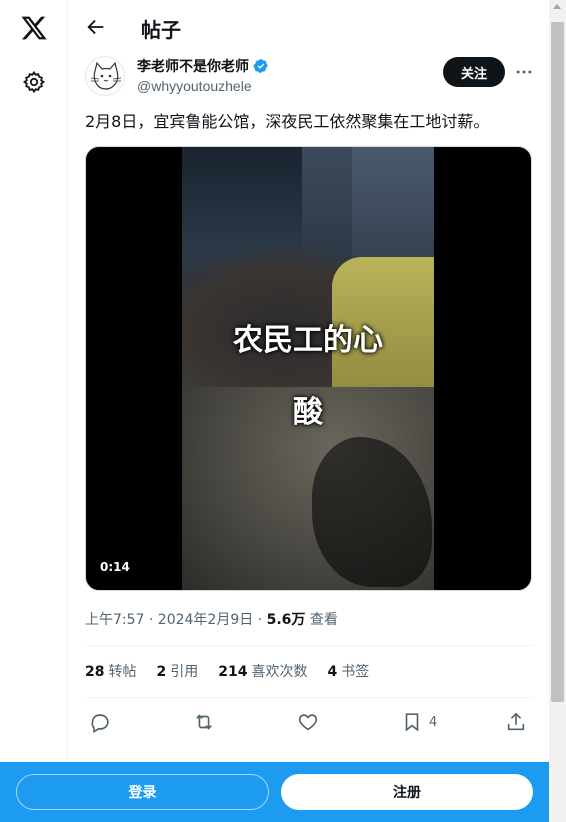 This screenshot has width=566, height=822. I want to click on login-button: 登录, so click(142, 792).